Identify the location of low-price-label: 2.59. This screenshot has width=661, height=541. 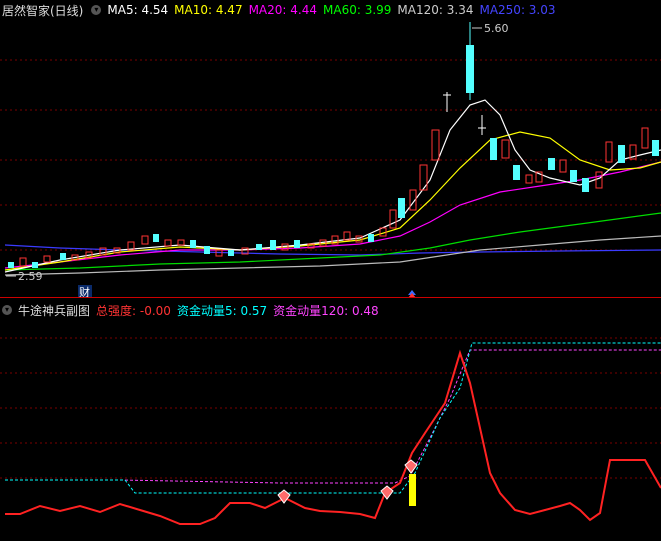
(30, 276).